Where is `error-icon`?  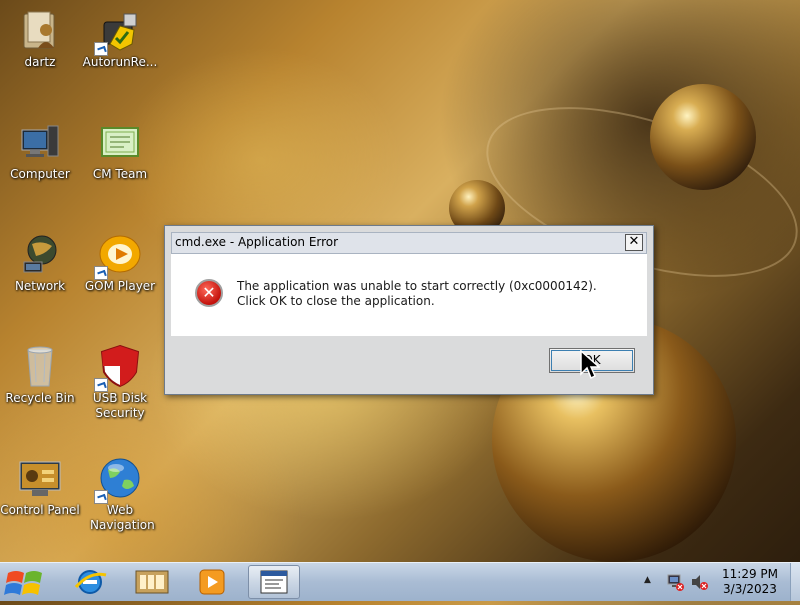 error-icon is located at coordinates (209, 293).